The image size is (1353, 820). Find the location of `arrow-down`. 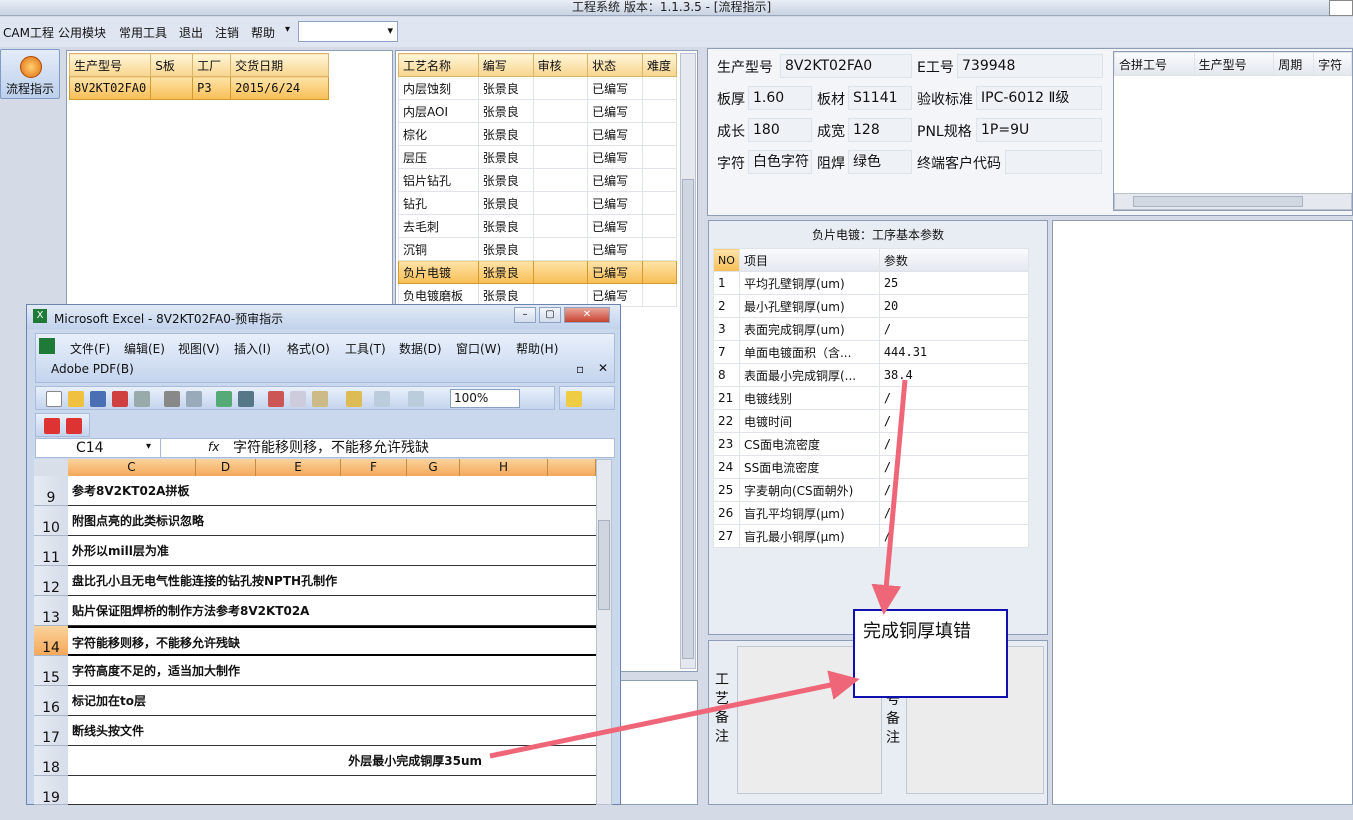

arrow-down is located at coordinates (889, 497).